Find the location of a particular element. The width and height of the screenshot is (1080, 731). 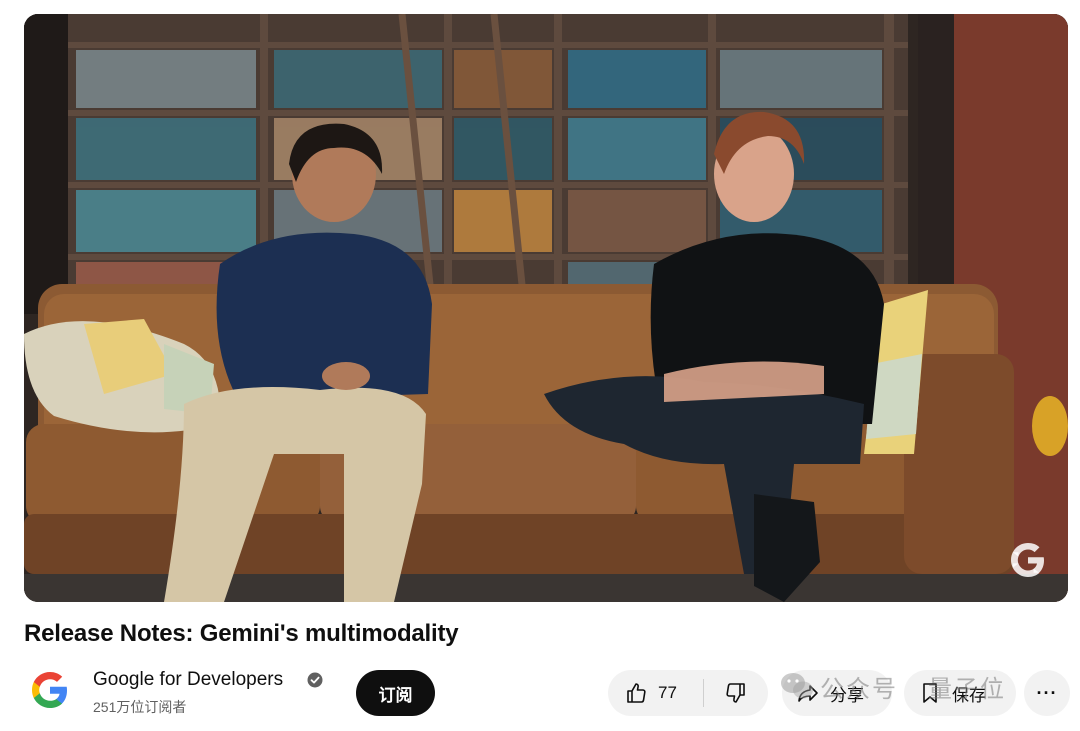

thumbs-up-icon is located at coordinates (636, 693).